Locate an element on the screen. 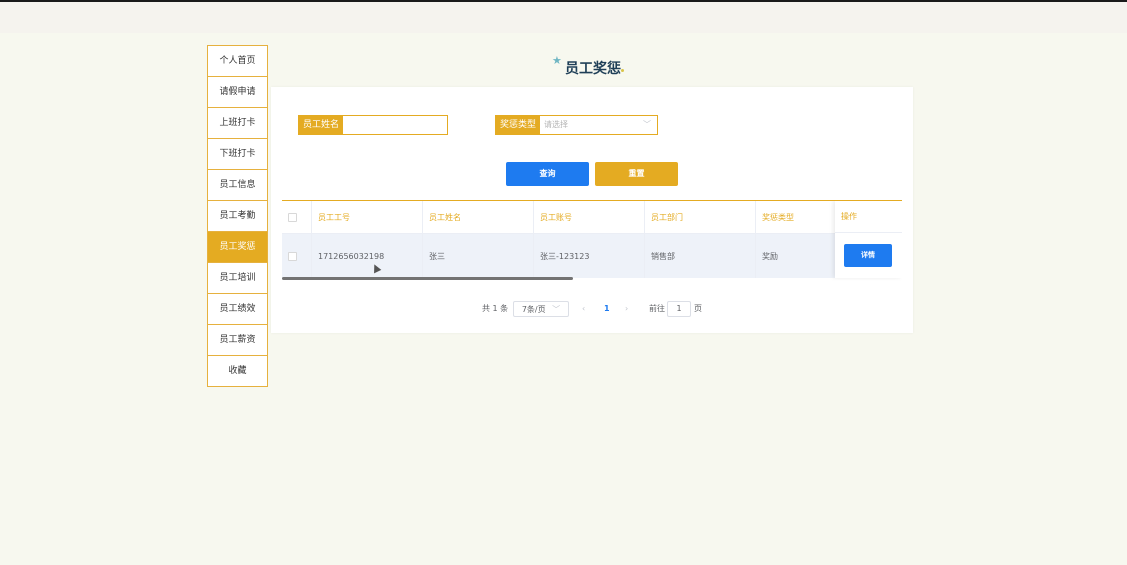 This screenshot has width=1127, height=565. sidebar-item-attendance: 员工考勤 is located at coordinates (237, 216).